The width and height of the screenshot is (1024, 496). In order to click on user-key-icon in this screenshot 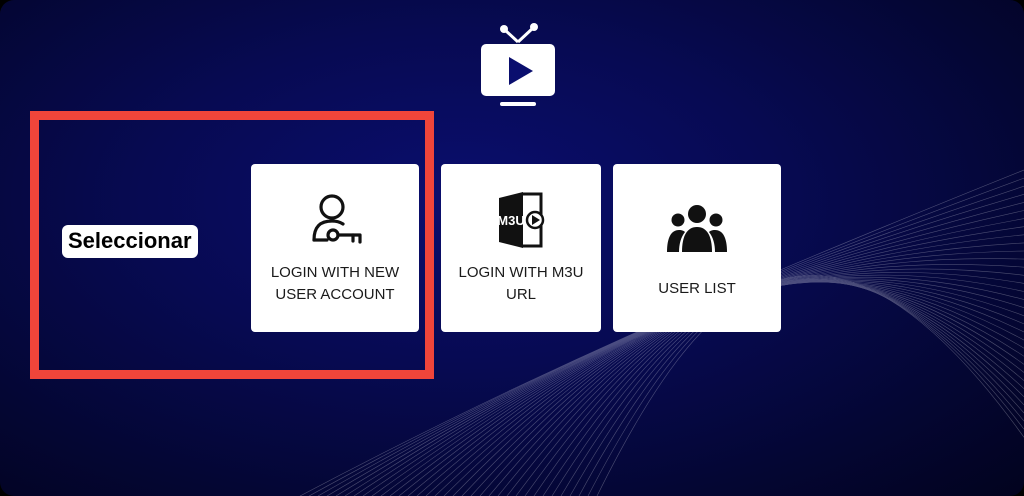, I will do `click(335, 220)`.